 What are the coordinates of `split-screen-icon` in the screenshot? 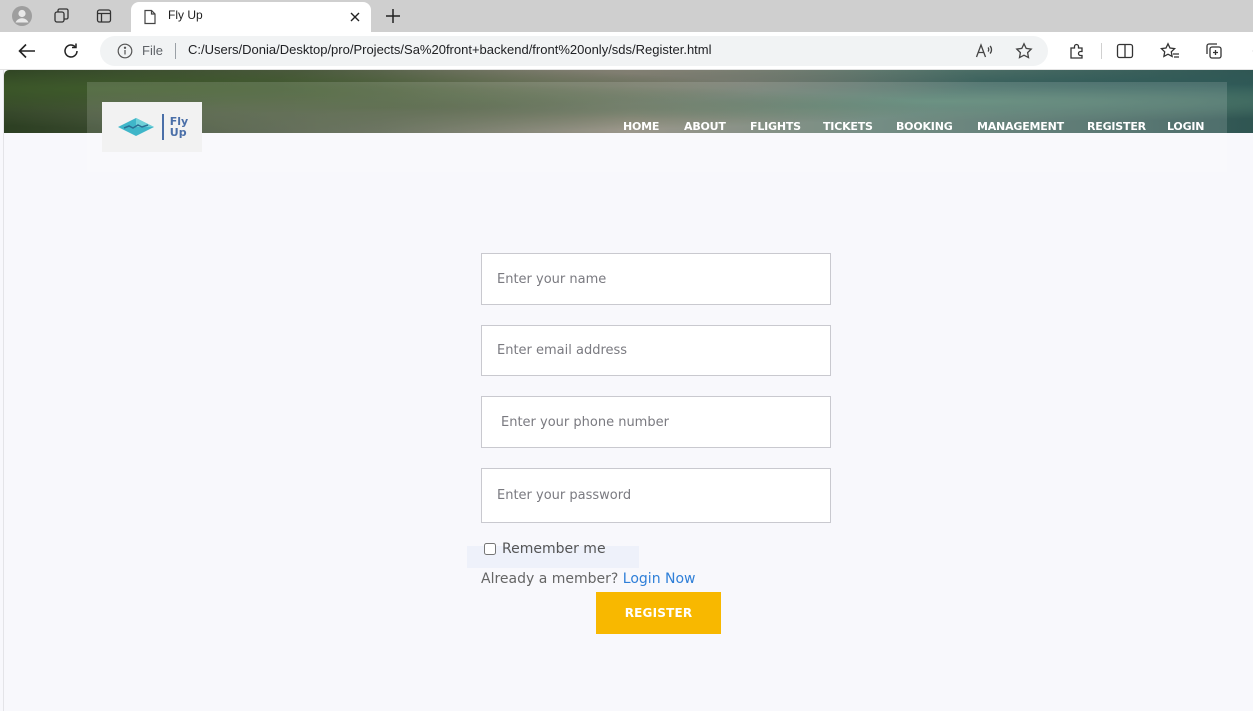 It's located at (1125, 51).